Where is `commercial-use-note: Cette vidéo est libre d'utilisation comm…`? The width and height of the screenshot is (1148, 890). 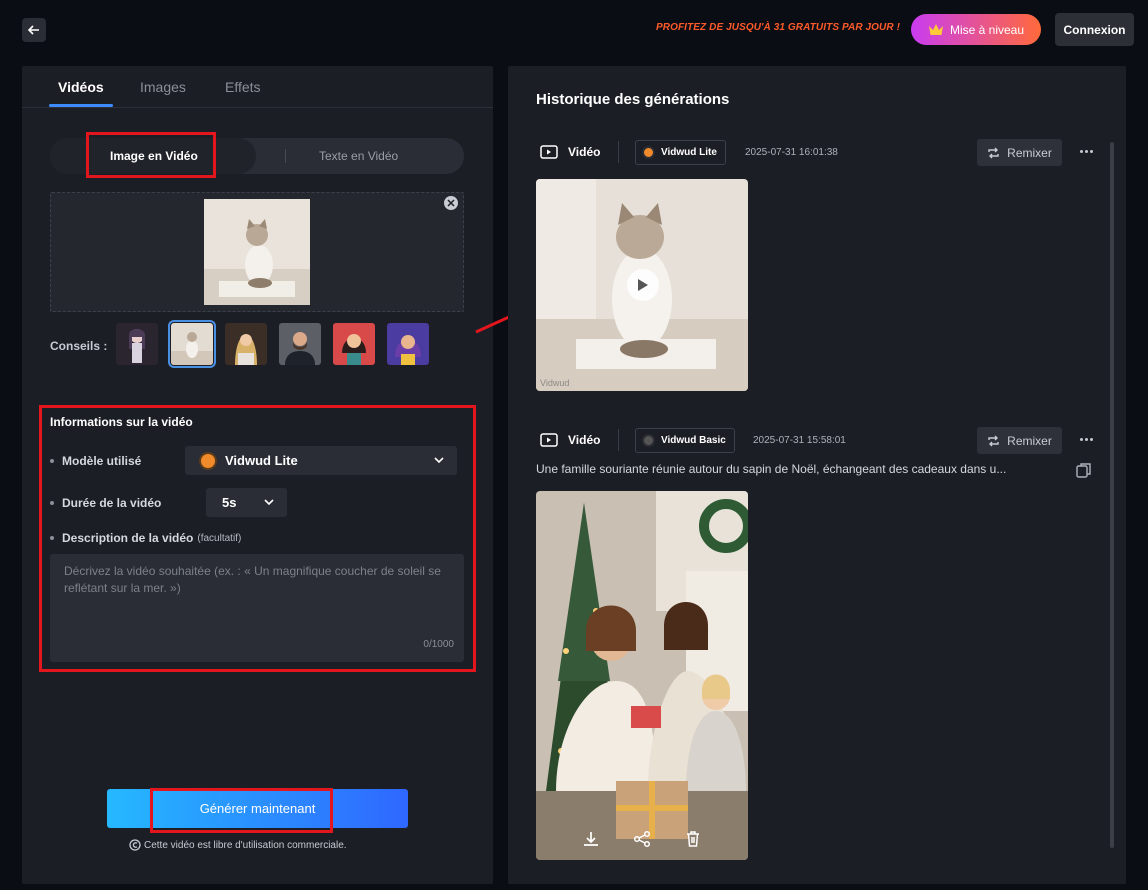
commercial-use-note: Cette vidéo est libre d'utilisation comm… is located at coordinates (238, 845).